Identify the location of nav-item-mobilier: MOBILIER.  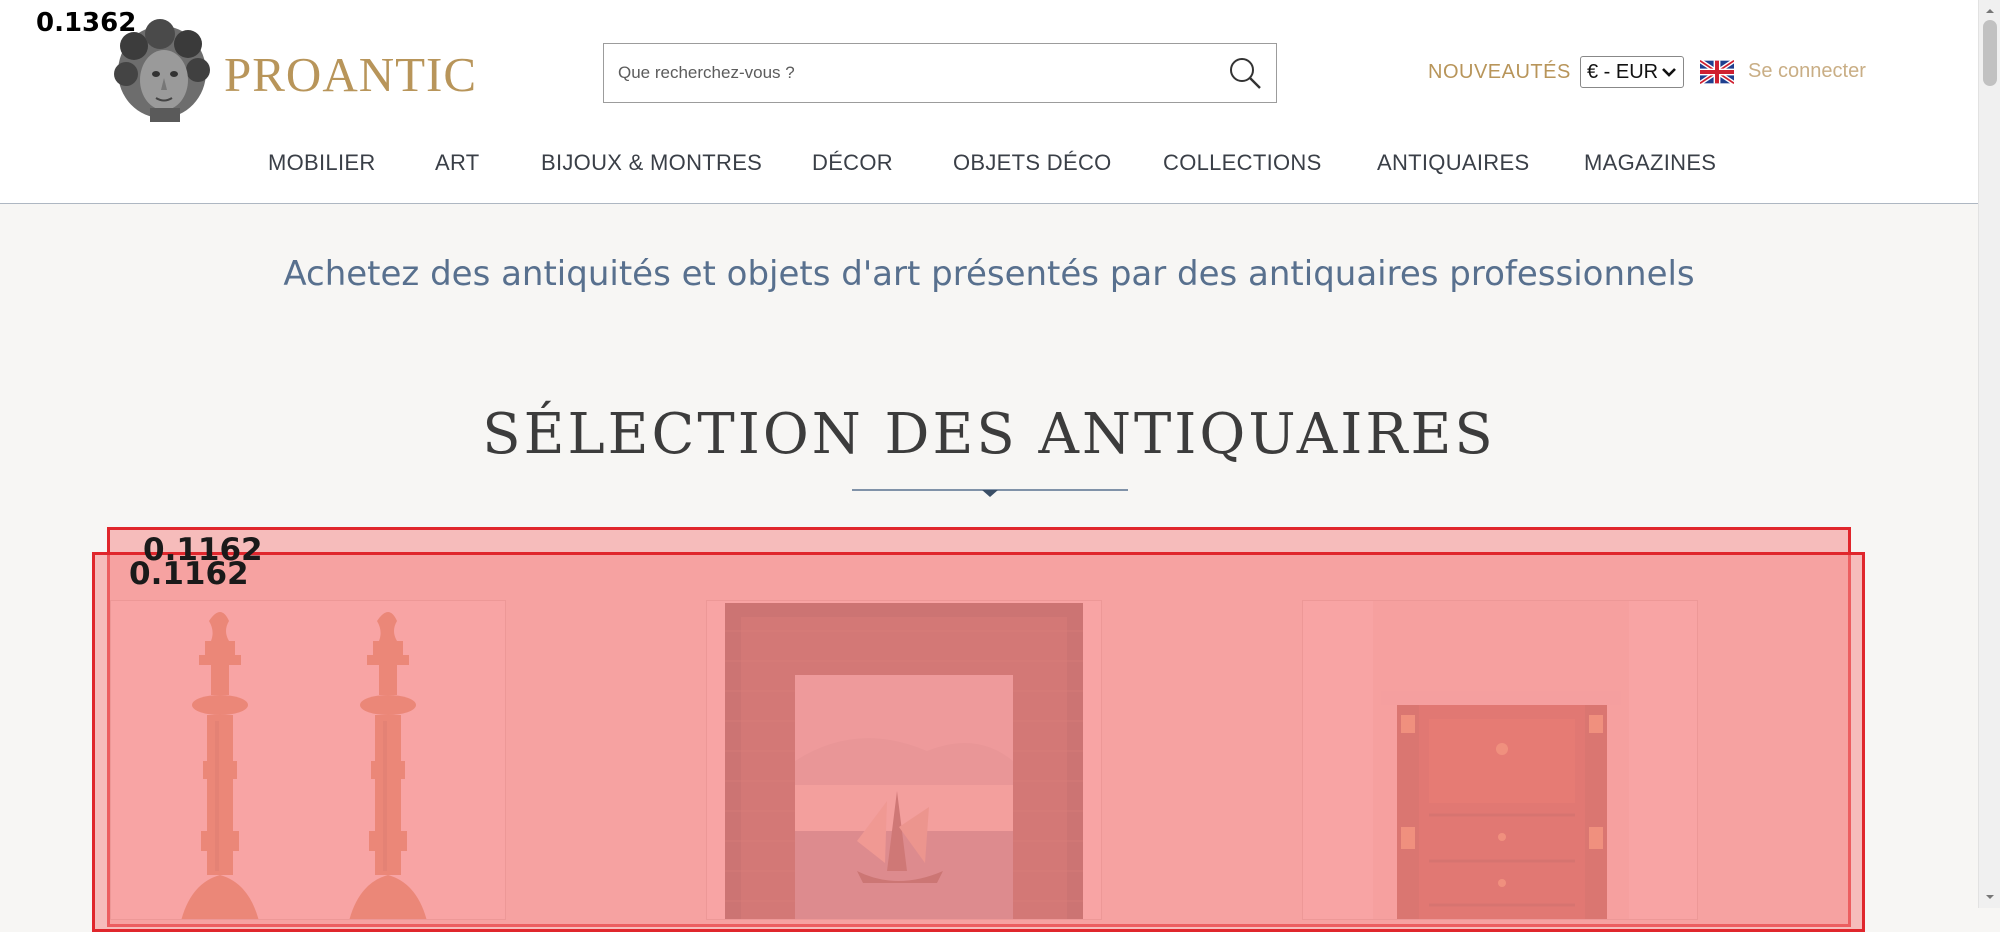
(322, 163).